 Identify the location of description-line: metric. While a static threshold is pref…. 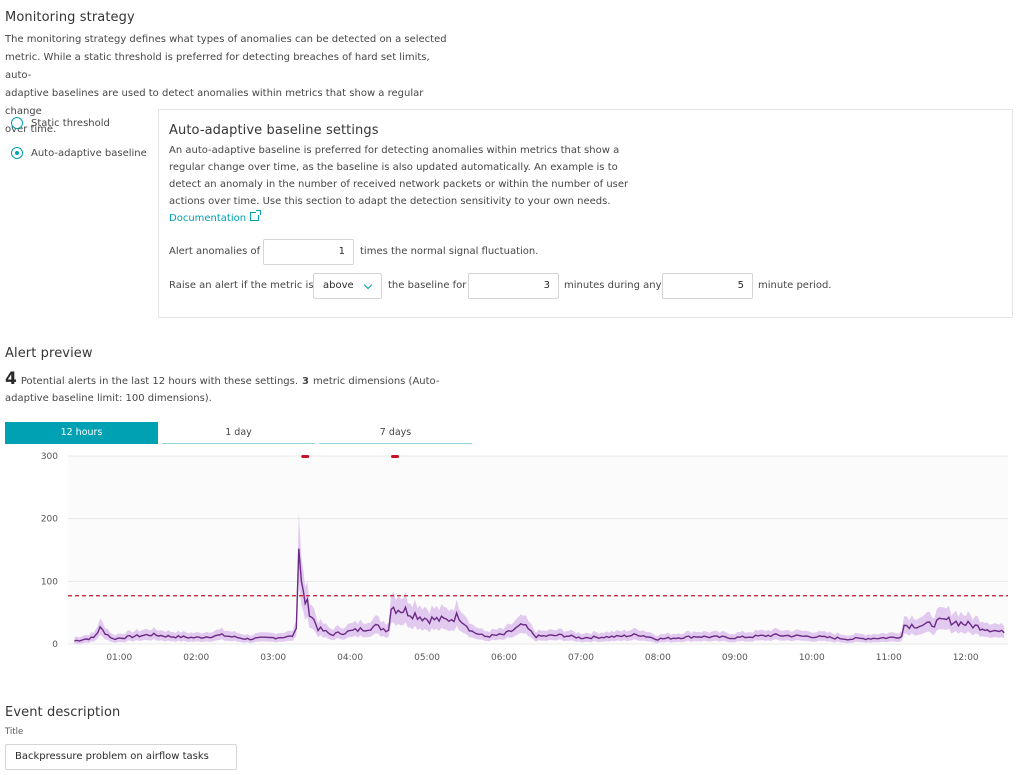
(217, 66).